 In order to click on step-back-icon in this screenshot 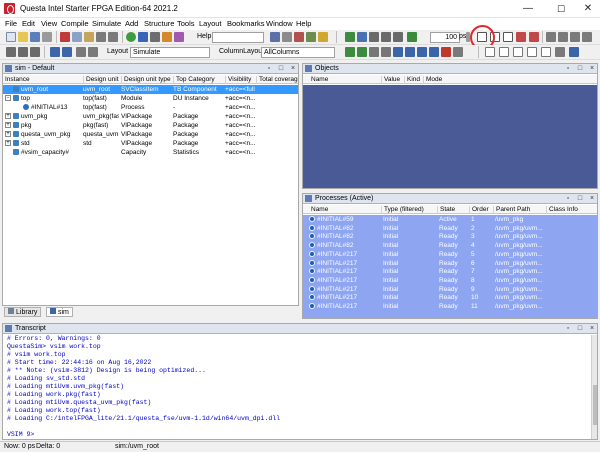, I will do `click(575, 37)`.